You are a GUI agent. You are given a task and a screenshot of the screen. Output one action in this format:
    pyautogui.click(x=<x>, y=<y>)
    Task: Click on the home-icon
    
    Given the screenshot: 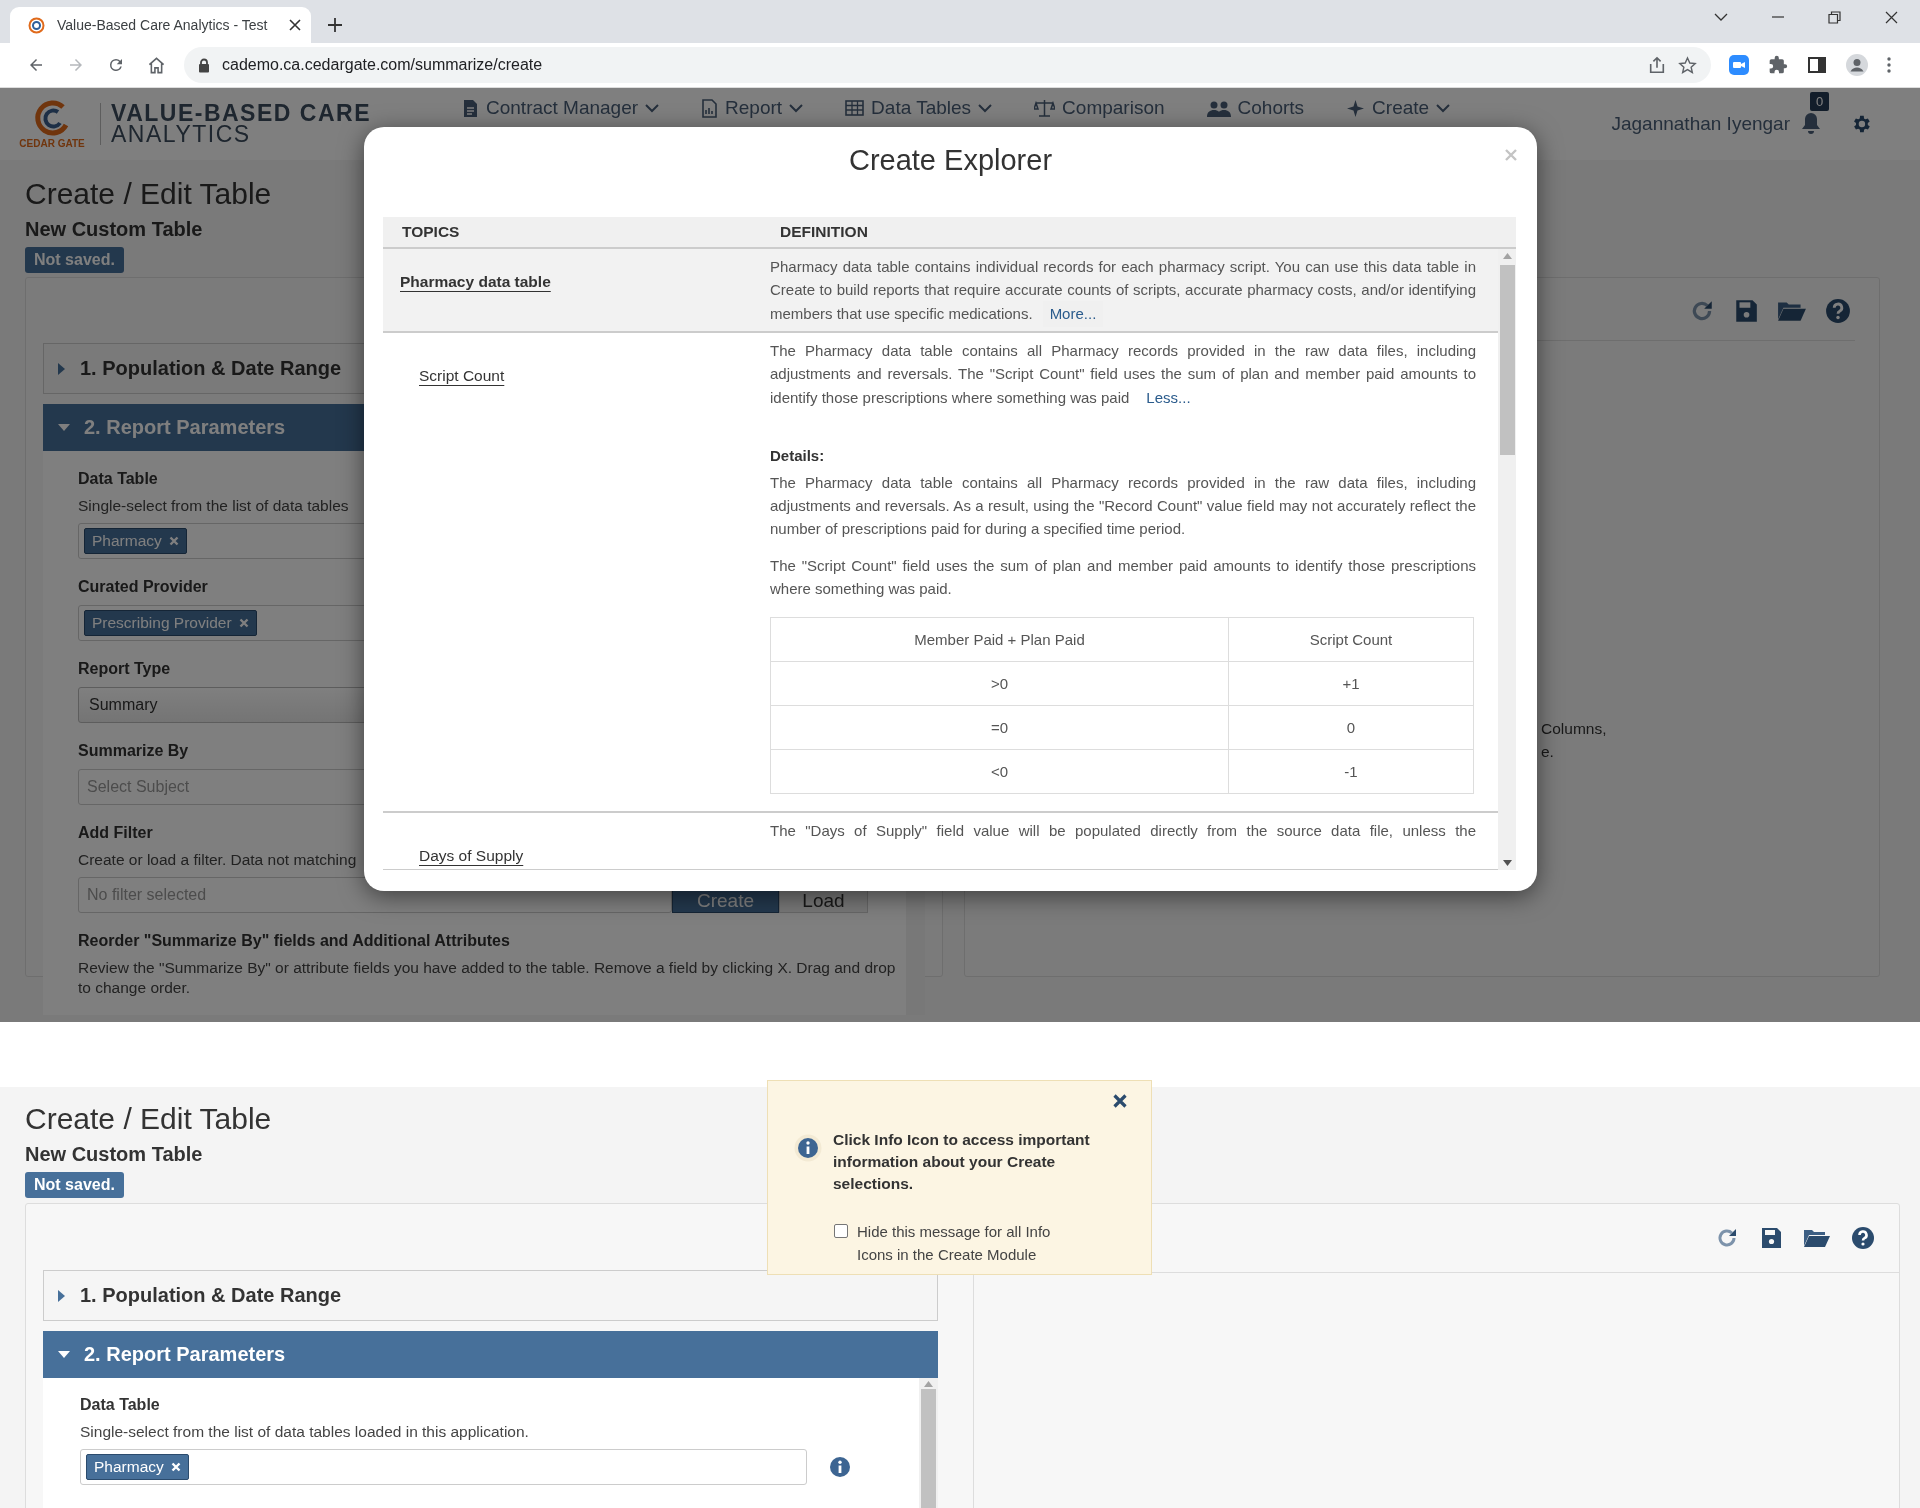 What is the action you would take?
    pyautogui.click(x=156, y=65)
    